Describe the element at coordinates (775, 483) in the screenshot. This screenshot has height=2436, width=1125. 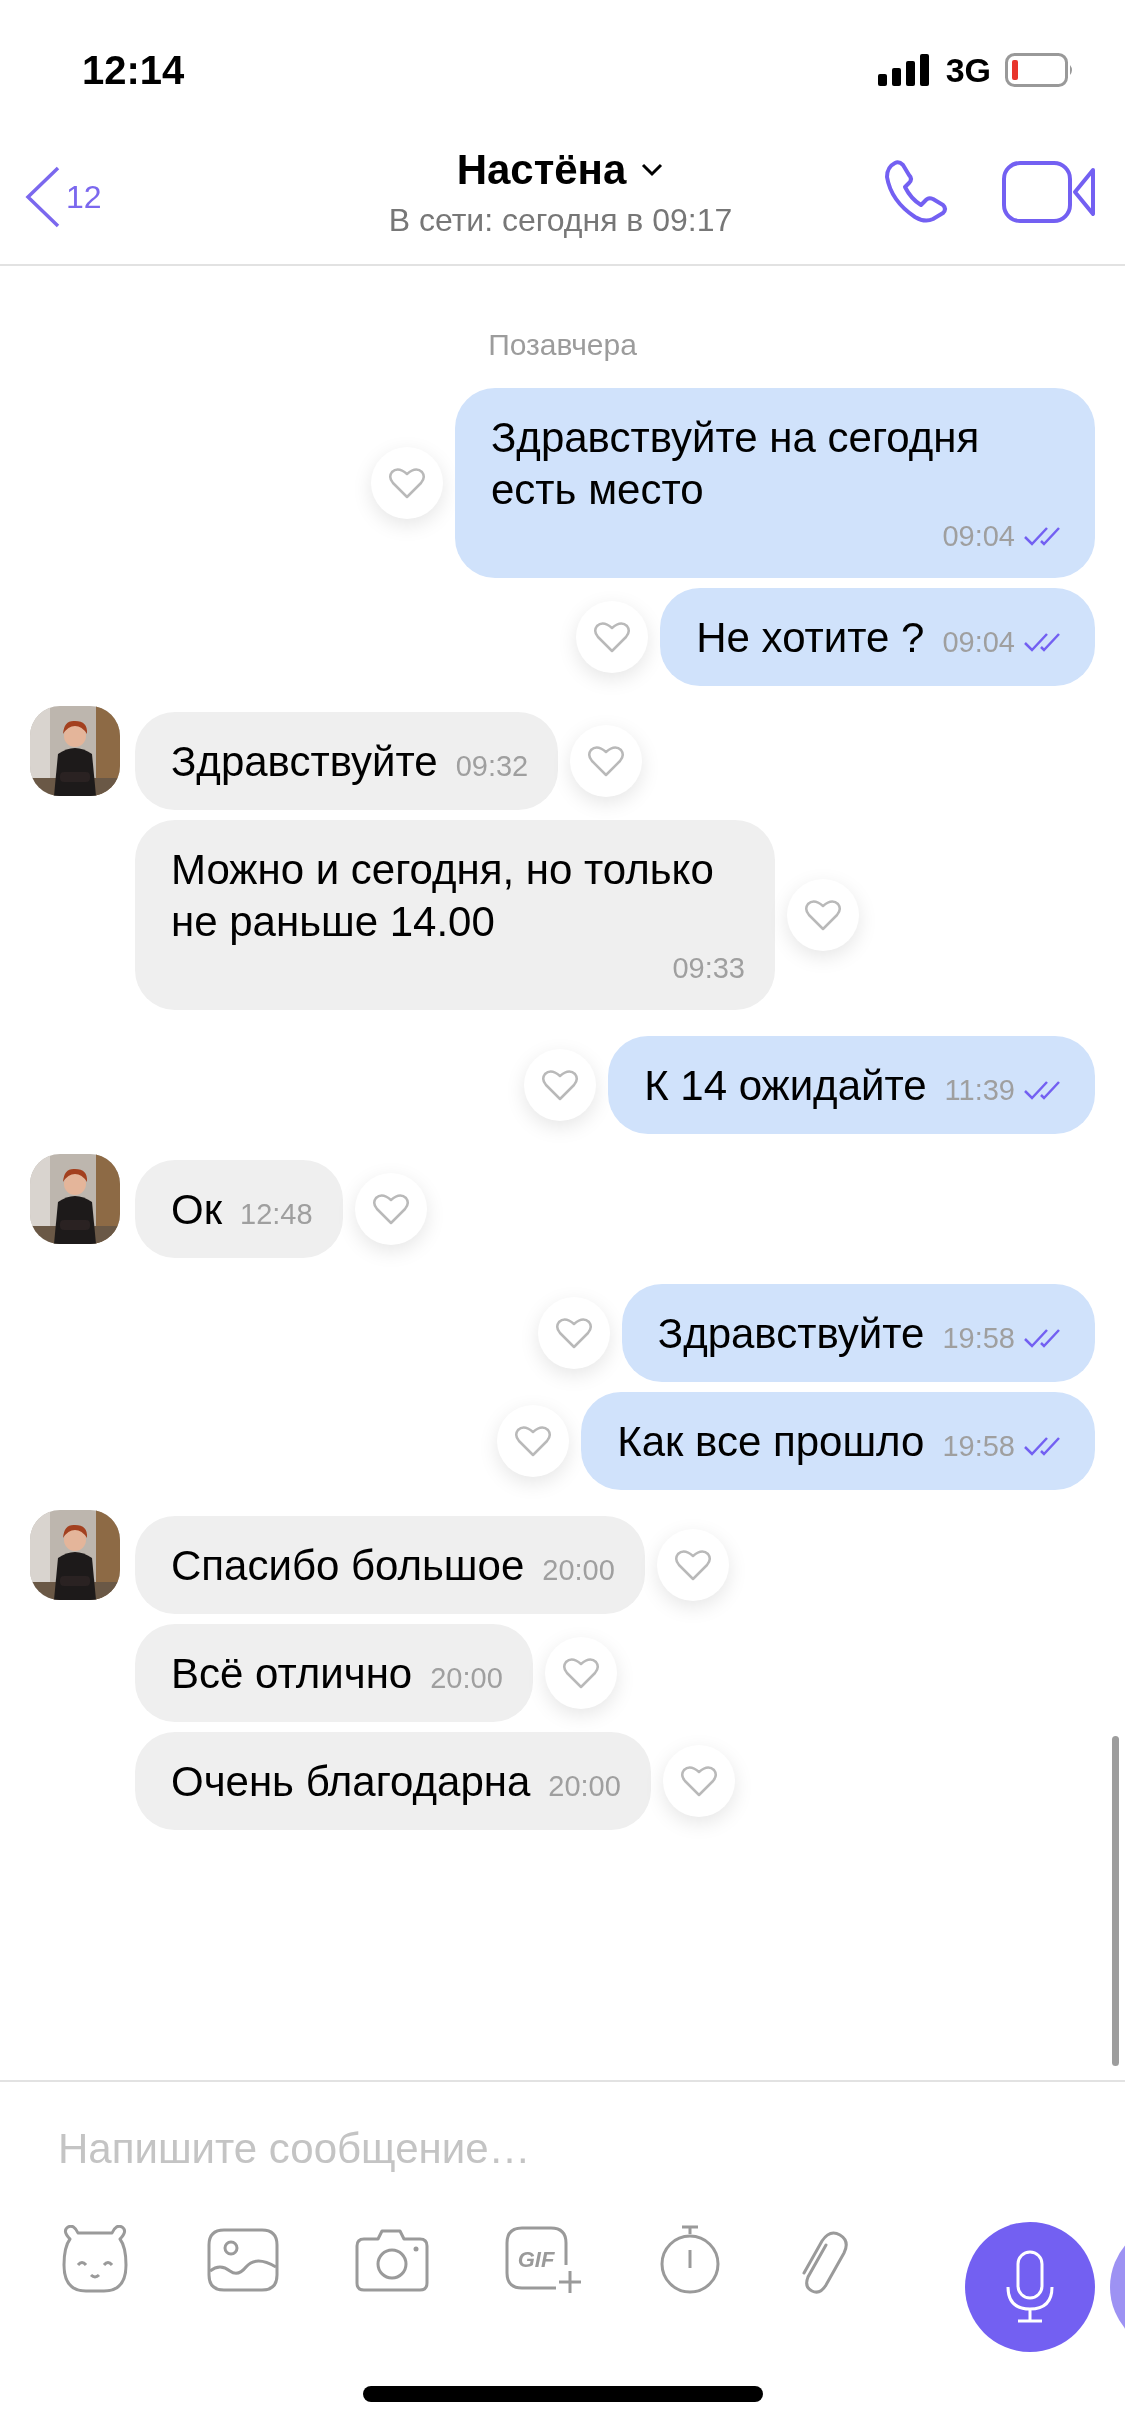
I see `outgoing-message: Здравствуйте на сегодня есть место 09:04` at that location.